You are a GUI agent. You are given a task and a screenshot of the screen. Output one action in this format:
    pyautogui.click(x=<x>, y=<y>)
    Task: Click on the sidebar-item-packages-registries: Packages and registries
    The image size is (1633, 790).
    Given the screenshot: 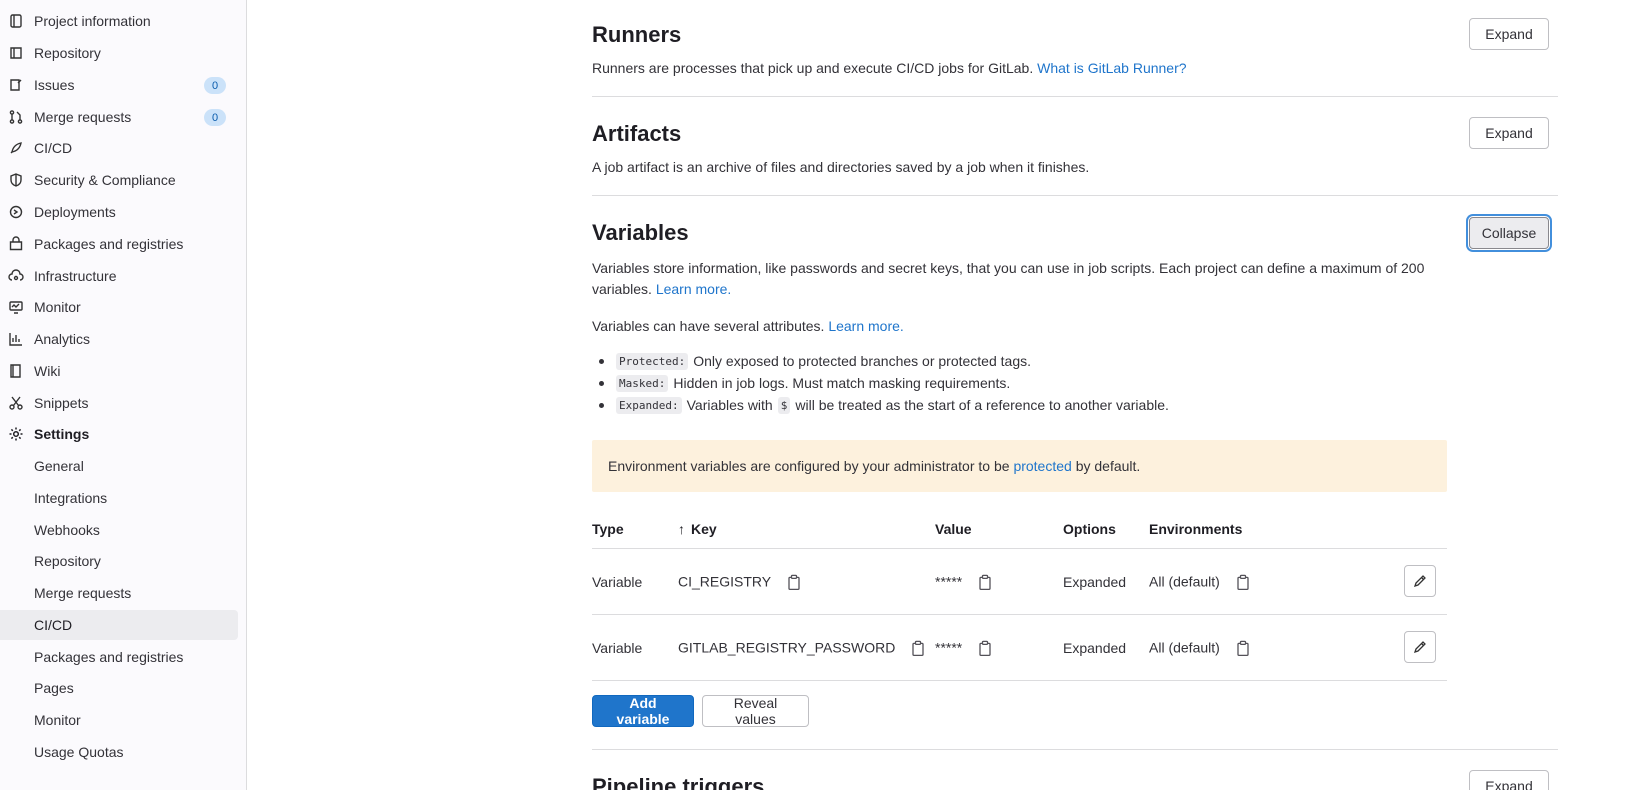 What is the action you would take?
    pyautogui.click(x=123, y=244)
    